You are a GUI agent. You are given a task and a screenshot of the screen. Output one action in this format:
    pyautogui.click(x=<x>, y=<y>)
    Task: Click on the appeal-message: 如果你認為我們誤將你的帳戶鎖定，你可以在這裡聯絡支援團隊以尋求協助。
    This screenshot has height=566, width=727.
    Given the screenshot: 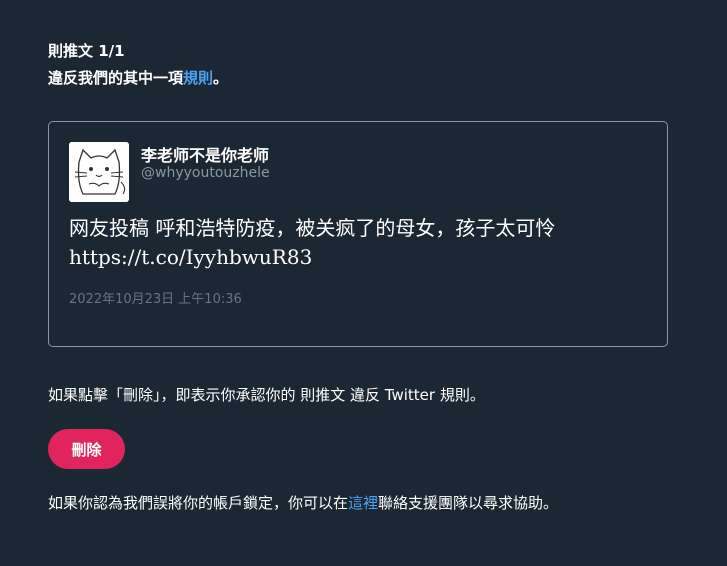 What is the action you would take?
    pyautogui.click(x=303, y=502)
    